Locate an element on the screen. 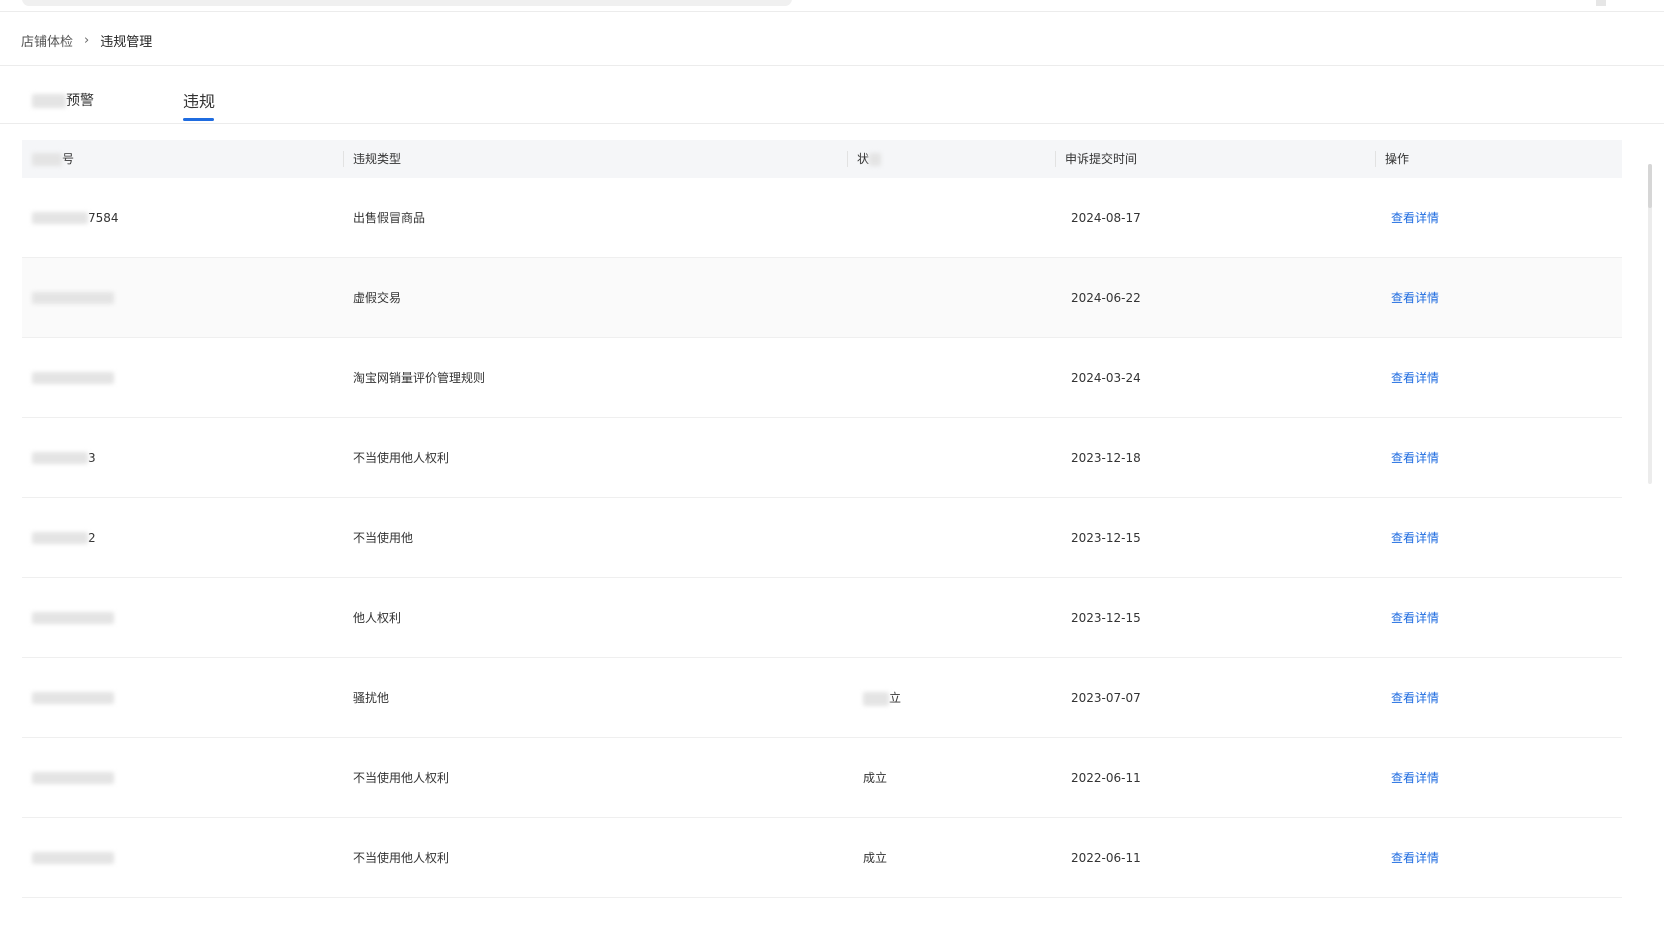  violation-id-fragment: 3 is located at coordinates (92, 457).